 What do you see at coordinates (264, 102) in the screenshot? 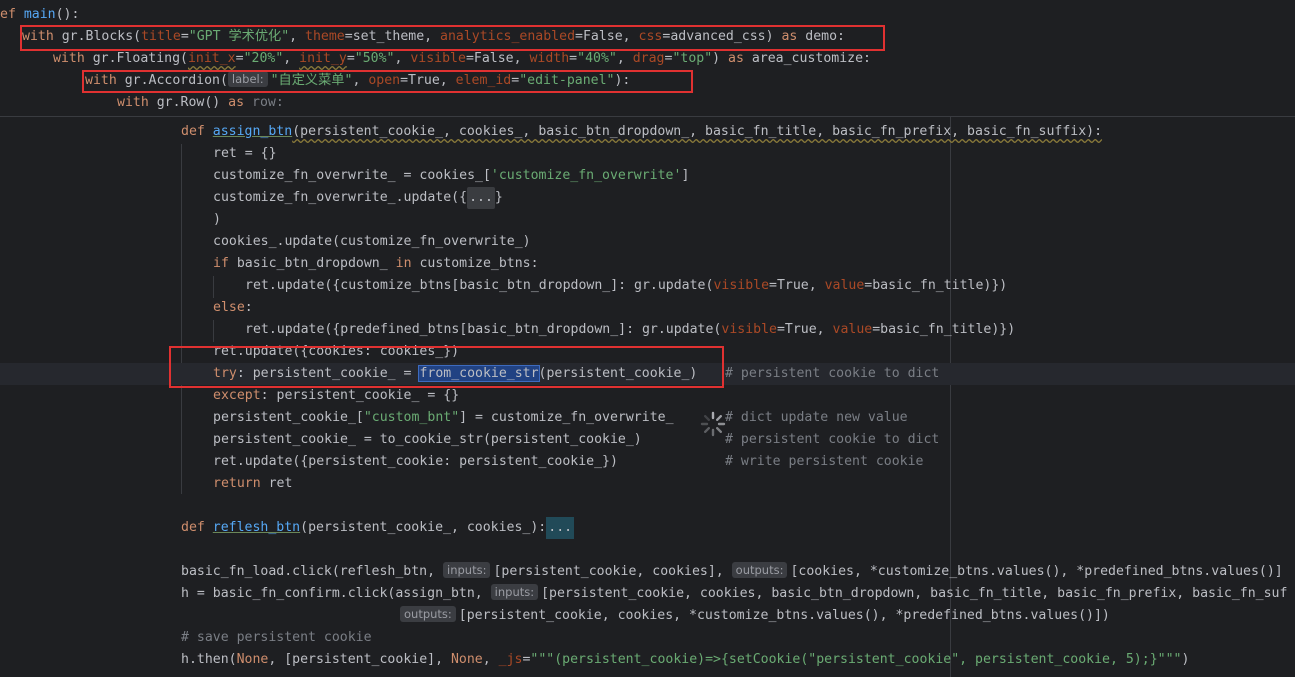
I see `code-text: row:` at bounding box center [264, 102].